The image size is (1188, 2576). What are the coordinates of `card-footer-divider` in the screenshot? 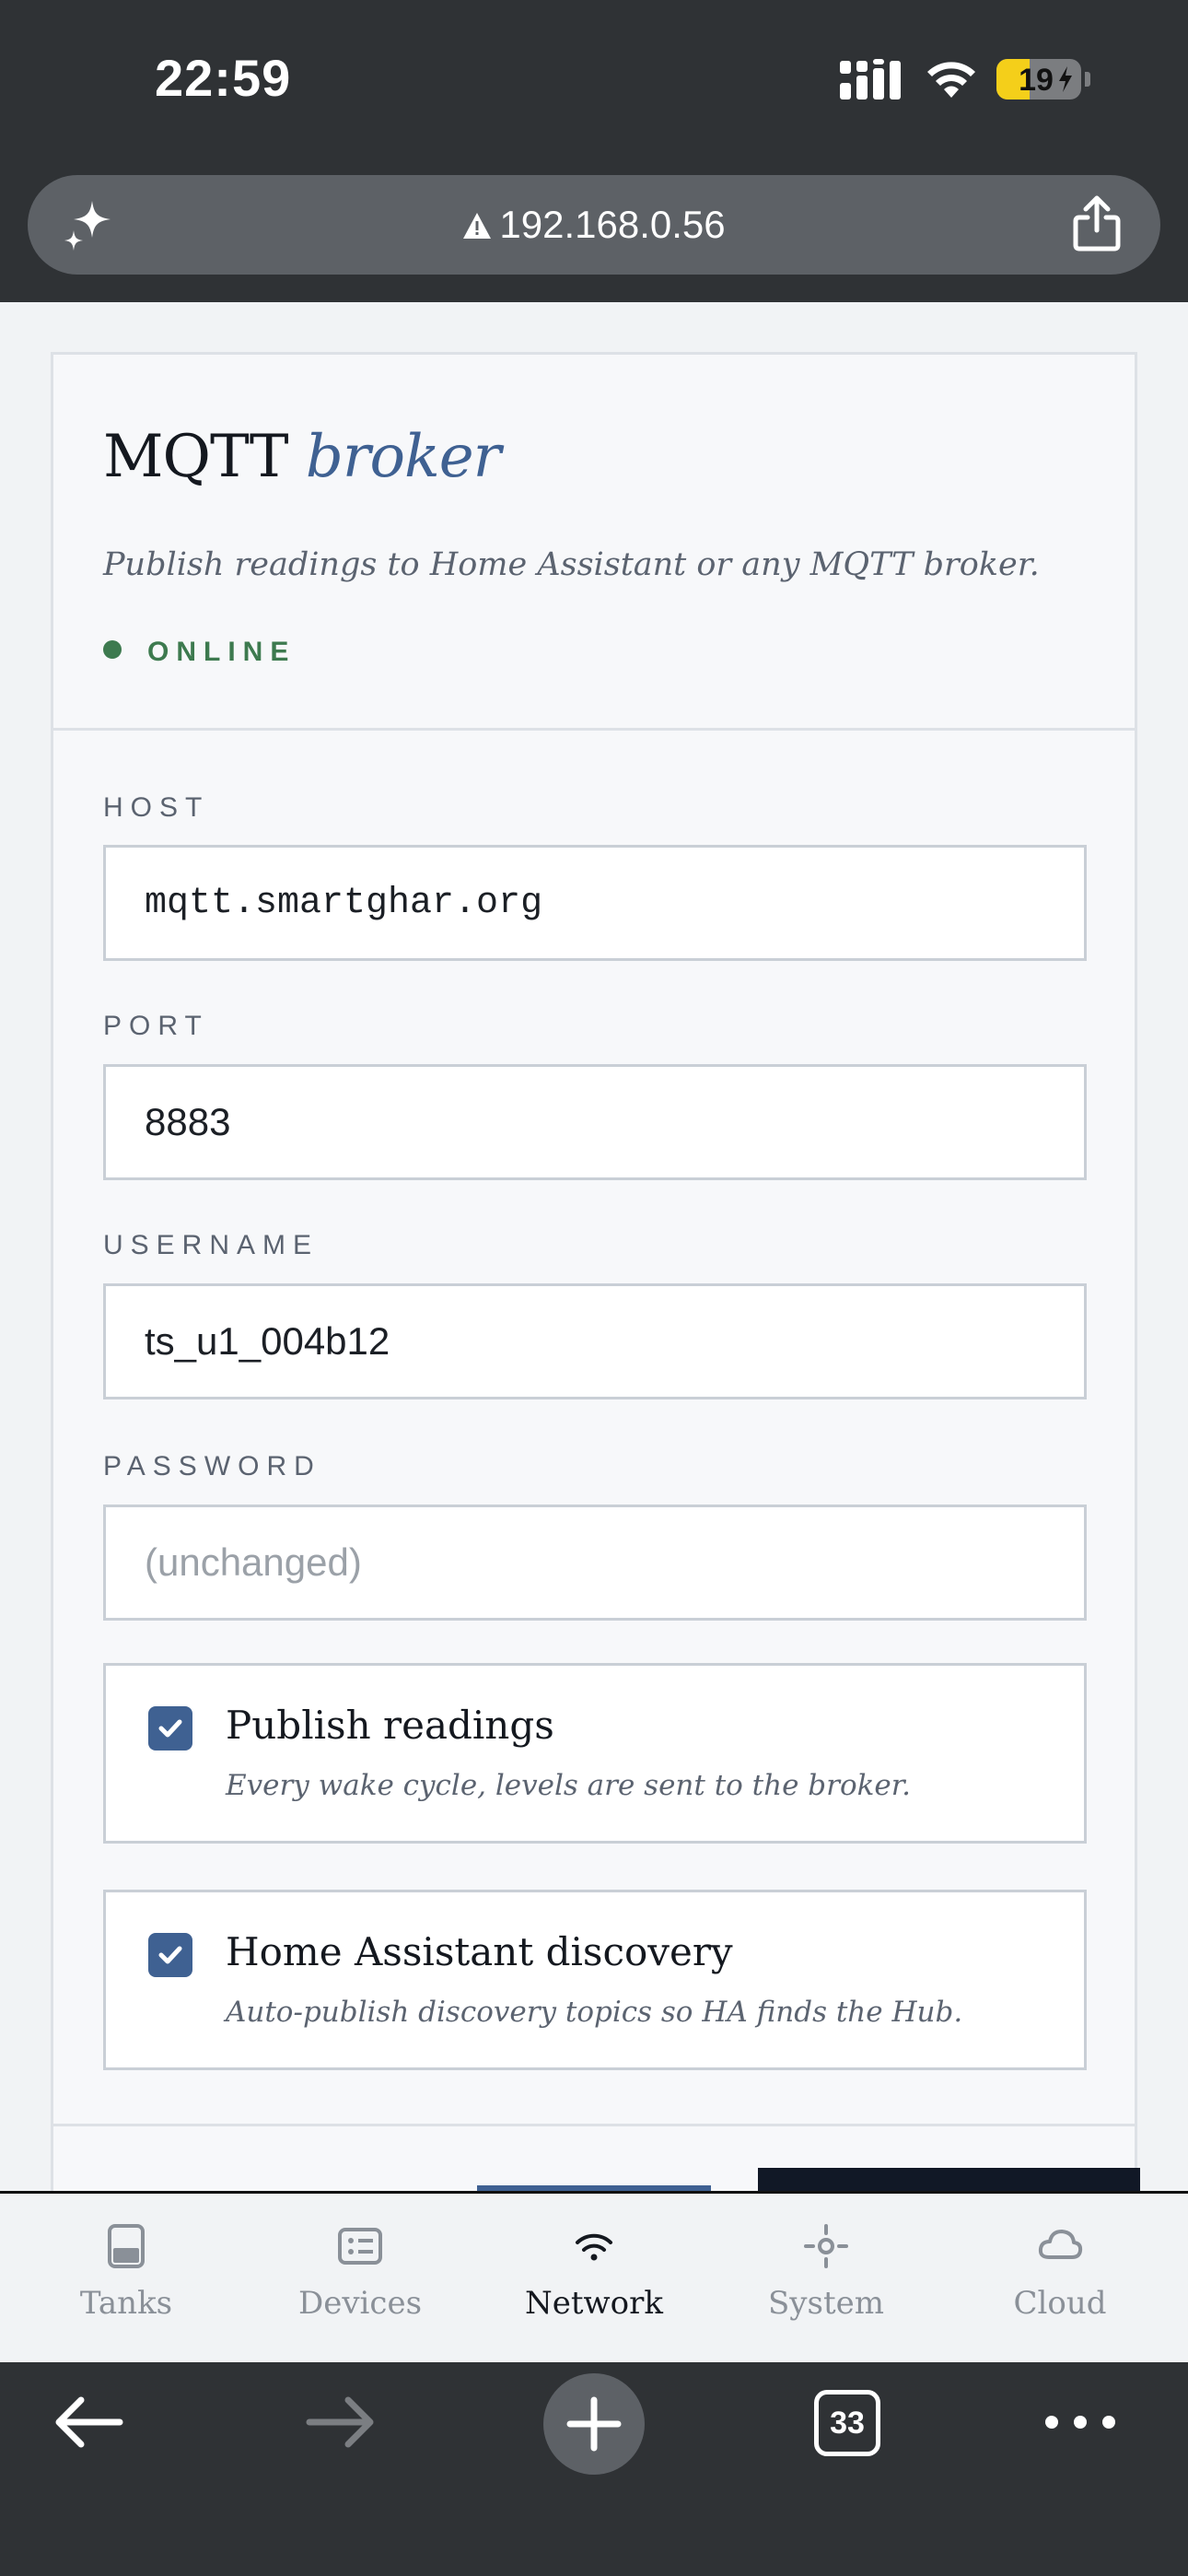 It's located at (594, 2125).